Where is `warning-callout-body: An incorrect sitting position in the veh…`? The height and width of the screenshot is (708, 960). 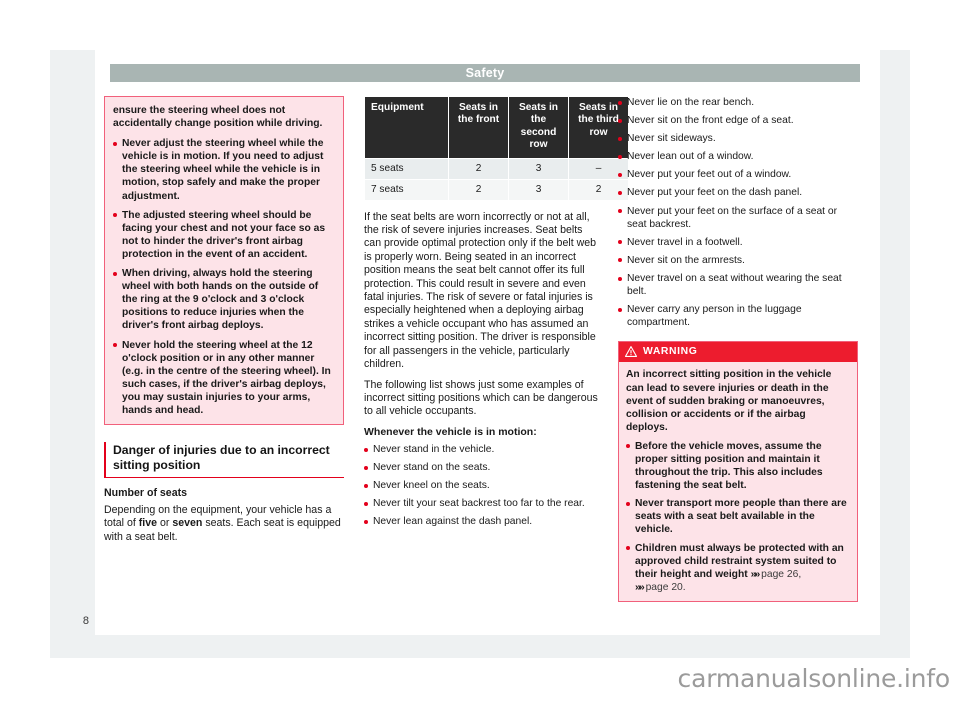 warning-callout-body: An incorrect sitting position in the veh… is located at coordinates (738, 481).